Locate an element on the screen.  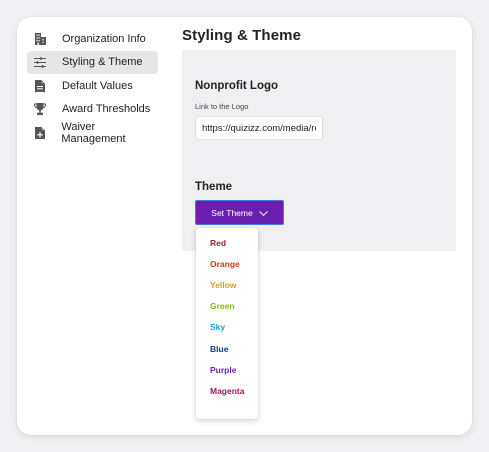
building-icon is located at coordinates (40, 39).